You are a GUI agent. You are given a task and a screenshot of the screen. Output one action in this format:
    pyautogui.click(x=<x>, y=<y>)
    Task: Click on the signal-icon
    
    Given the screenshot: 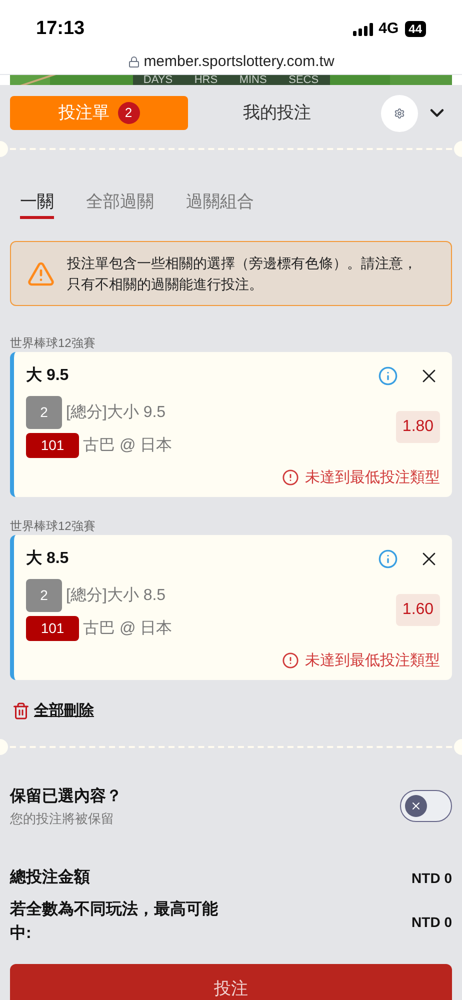 What is the action you would take?
    pyautogui.click(x=362, y=29)
    